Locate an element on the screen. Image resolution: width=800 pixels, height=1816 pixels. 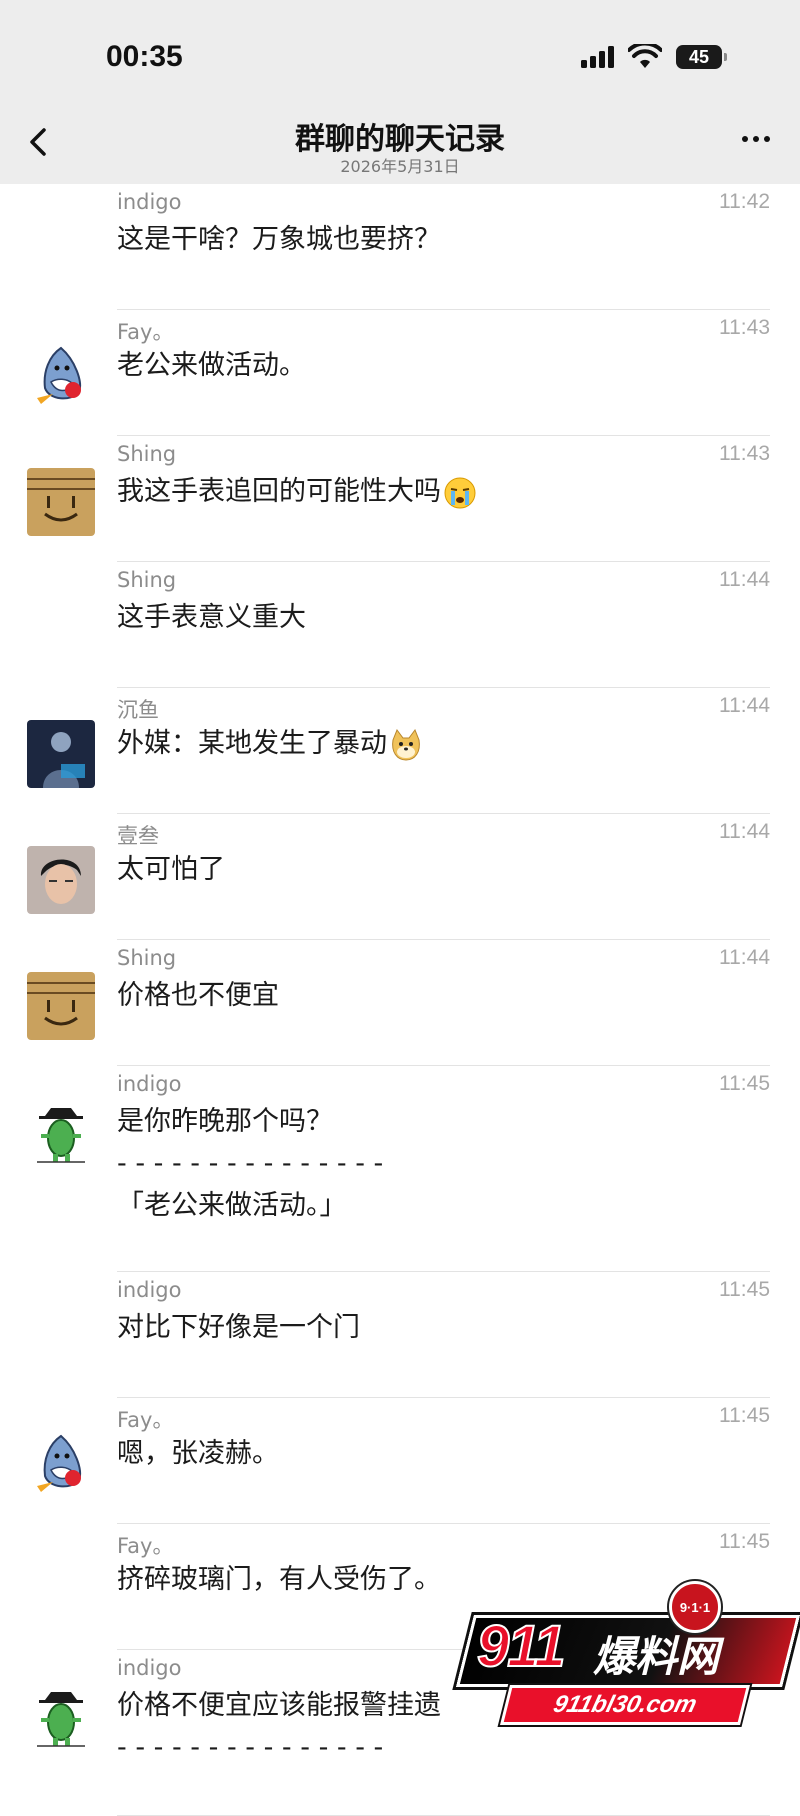
message-text: 这手表意义重大 is located at coordinates (211, 617).